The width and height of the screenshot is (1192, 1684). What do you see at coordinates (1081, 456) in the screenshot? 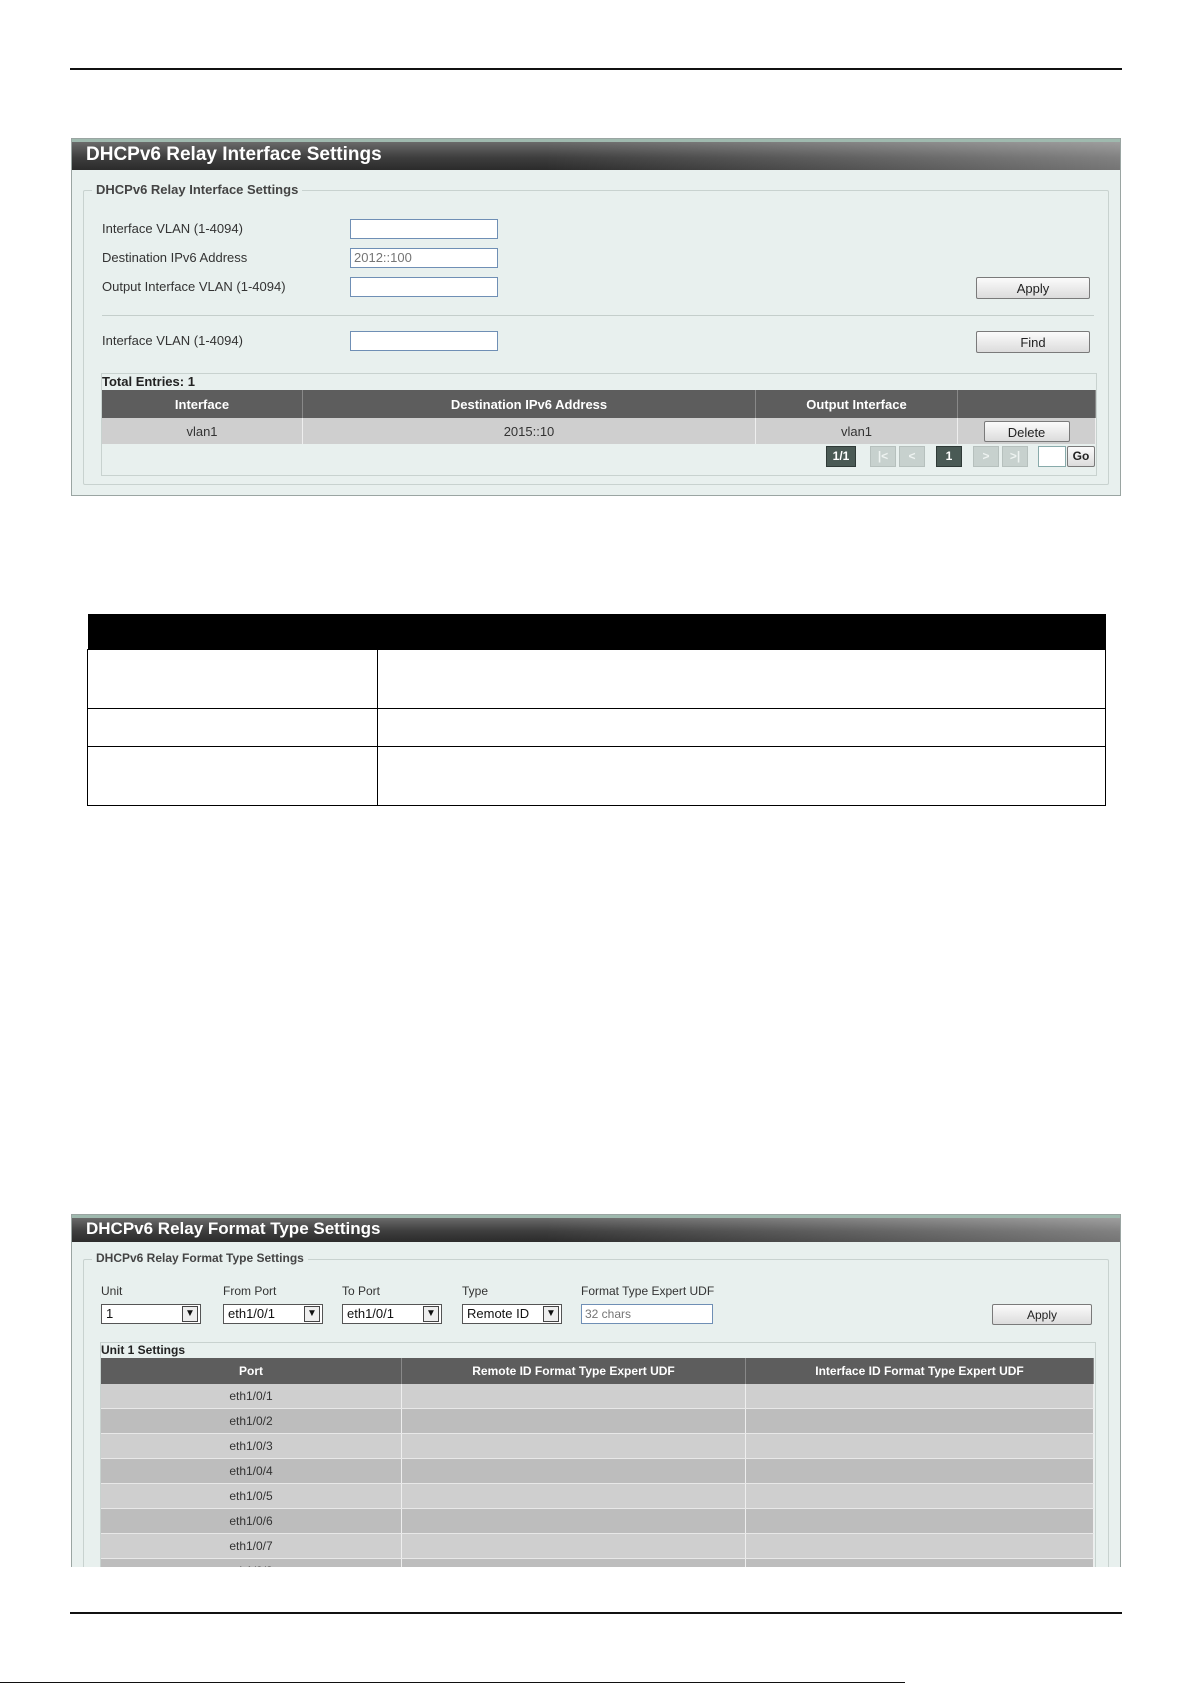
I see `go-button: Go` at bounding box center [1081, 456].